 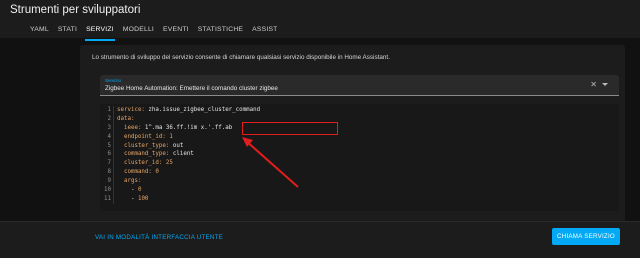 What do you see at coordinates (107, 190) in the screenshot?
I see `line-number: 10` at bounding box center [107, 190].